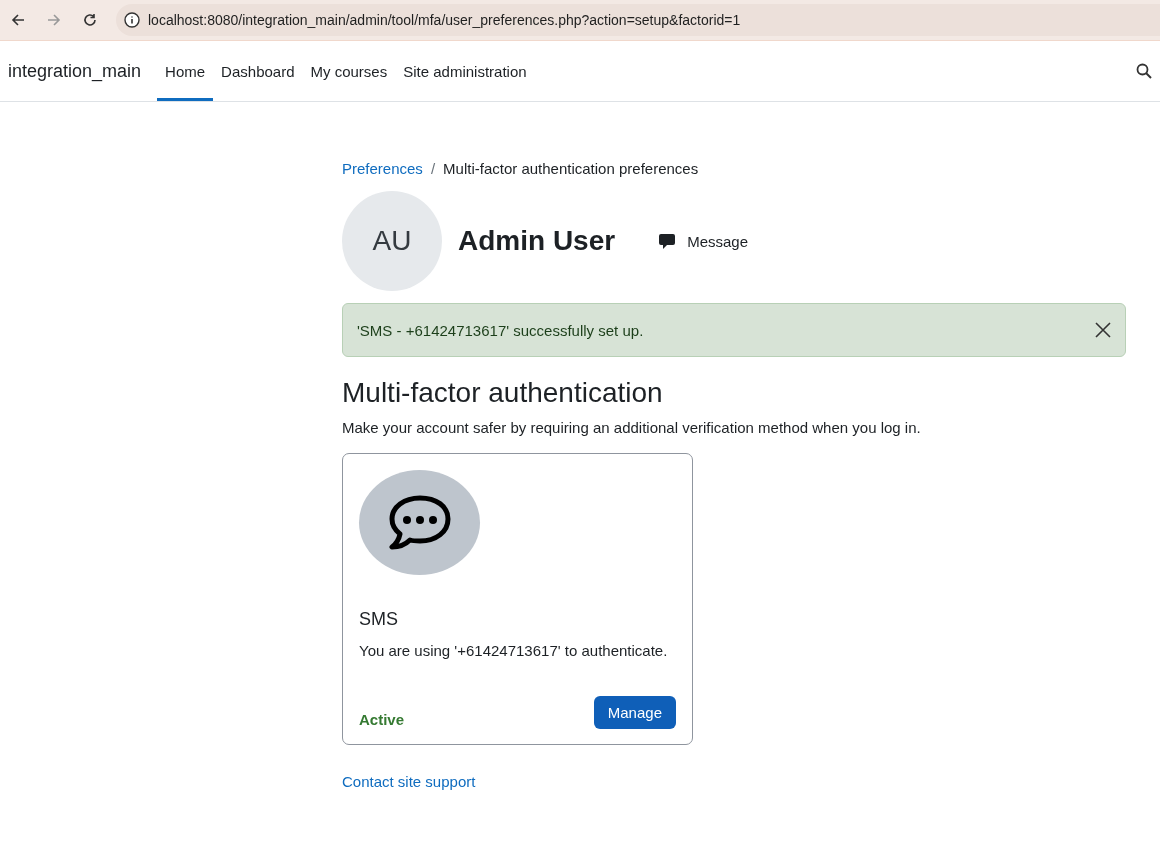 This screenshot has width=1160, height=841. Describe the element at coordinates (537, 241) in the screenshot. I see `user-name: Admin User` at that location.